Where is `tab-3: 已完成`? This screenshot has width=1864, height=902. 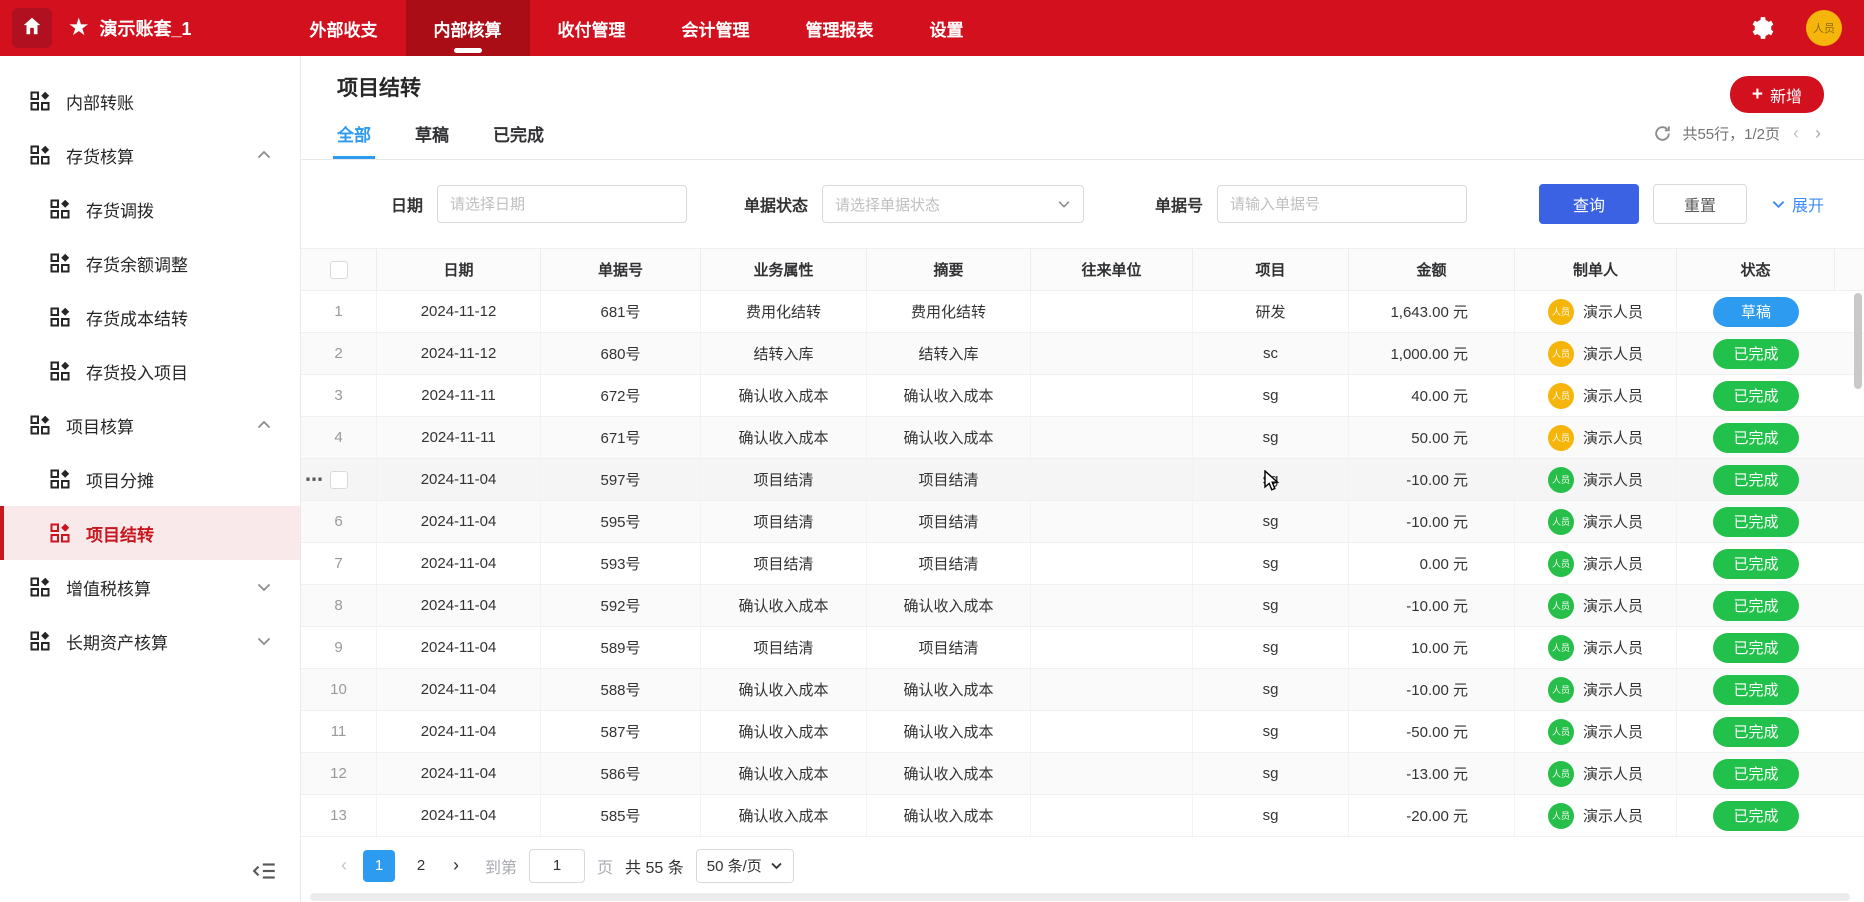
tab-3: 已完成 is located at coordinates (518, 133).